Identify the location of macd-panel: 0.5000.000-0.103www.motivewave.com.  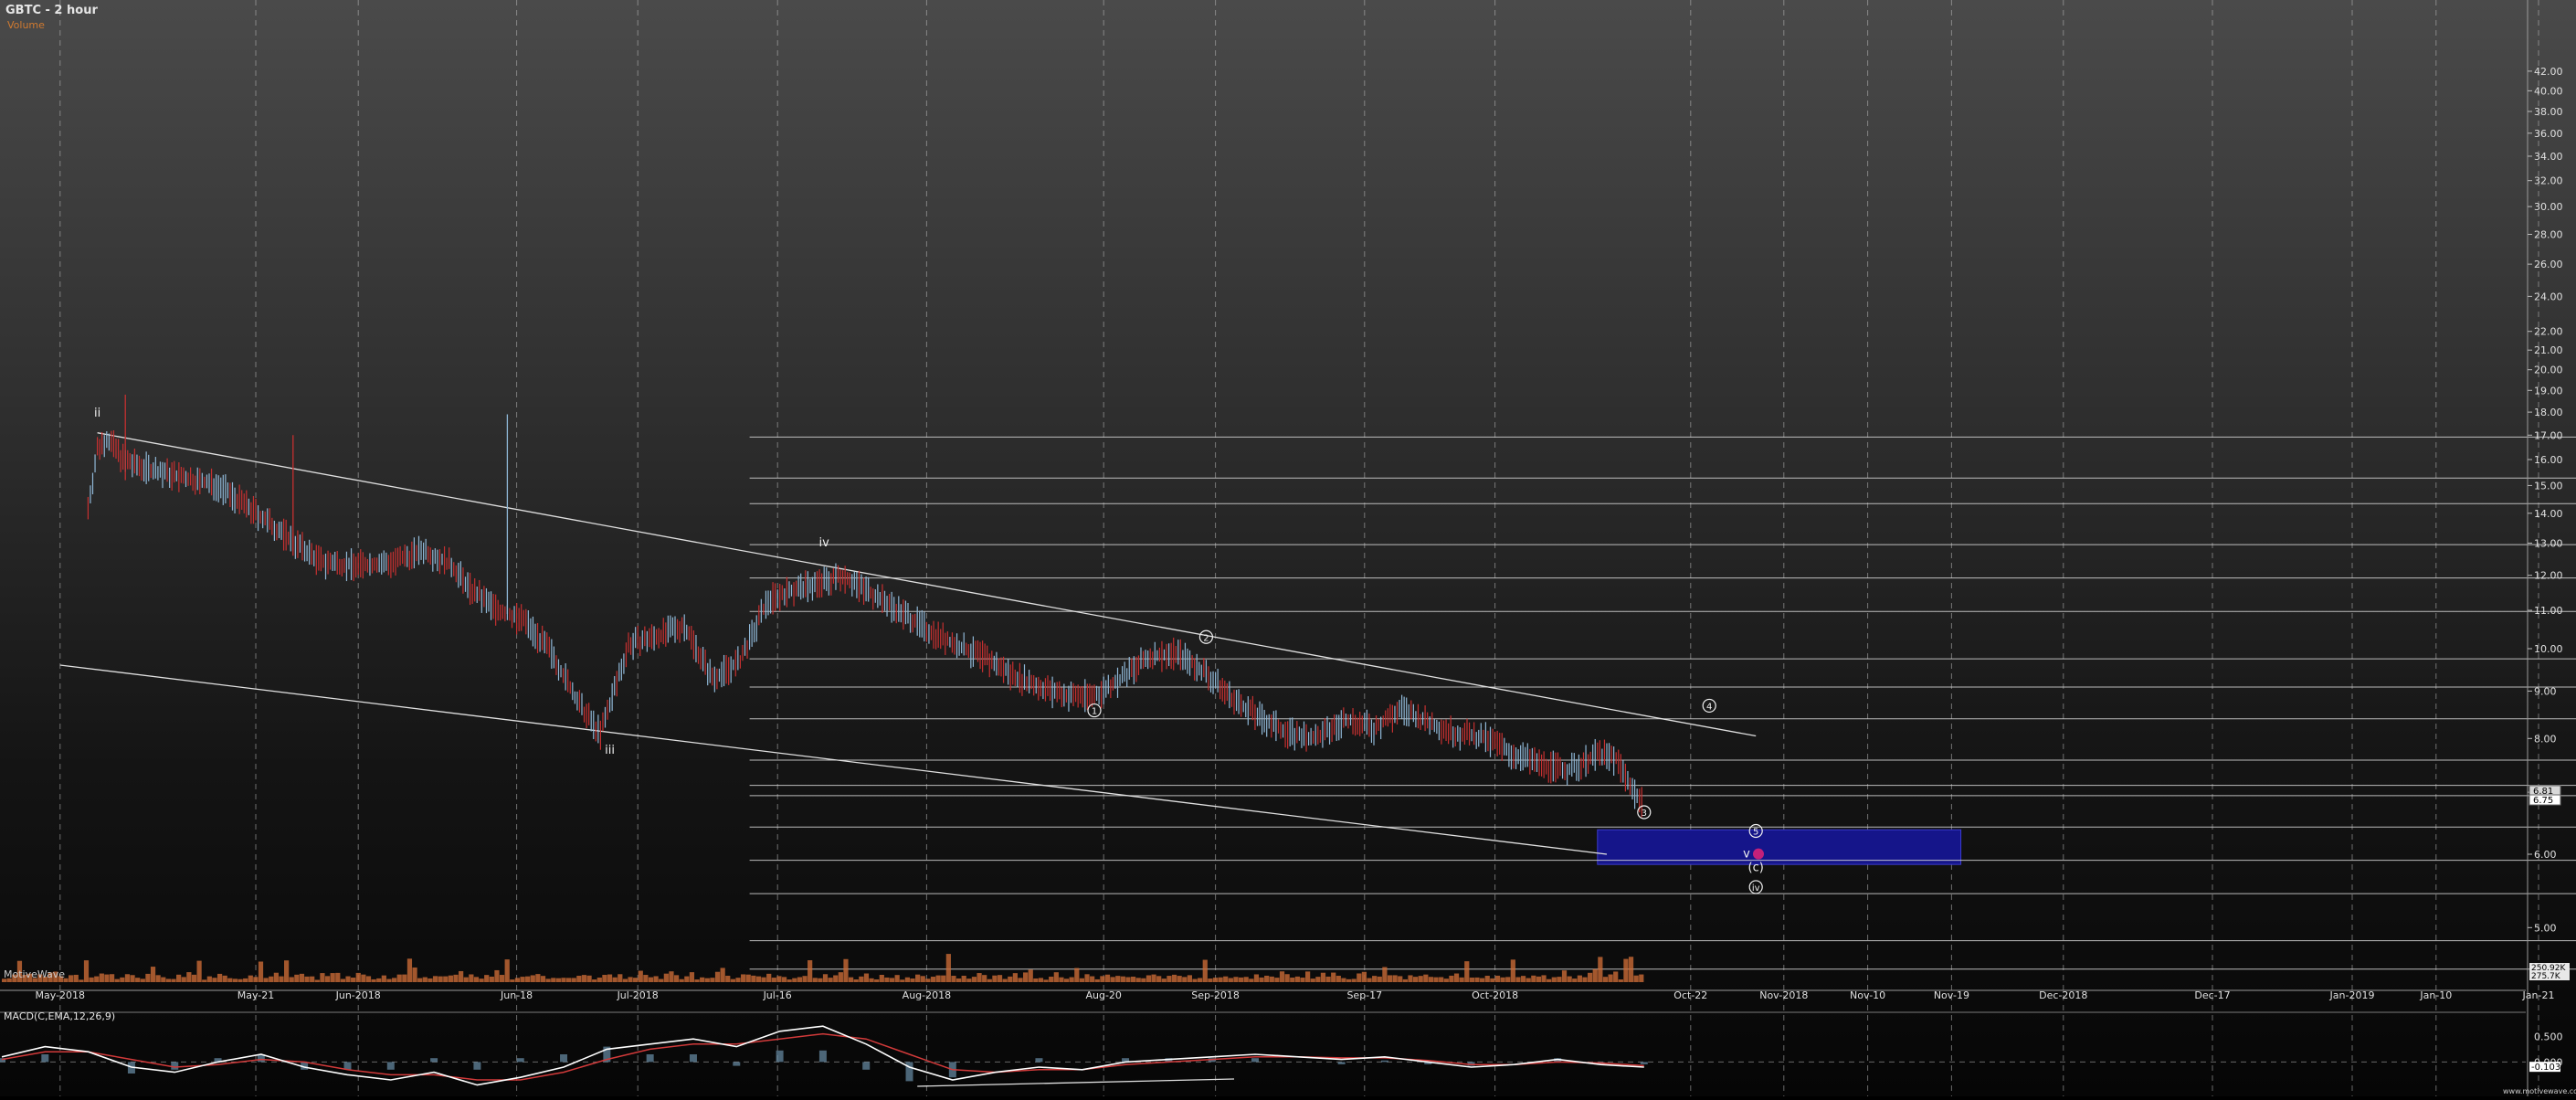
(1288, 1053).